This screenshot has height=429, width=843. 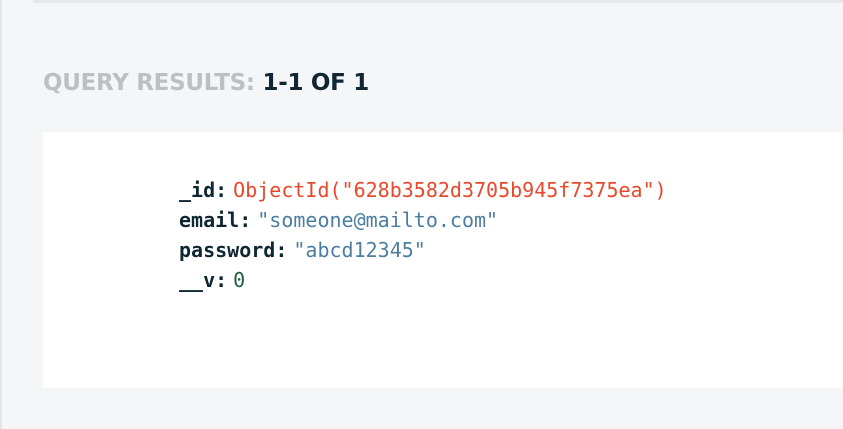 I want to click on field-row-password: password: "abcd12345", so click(x=423, y=250).